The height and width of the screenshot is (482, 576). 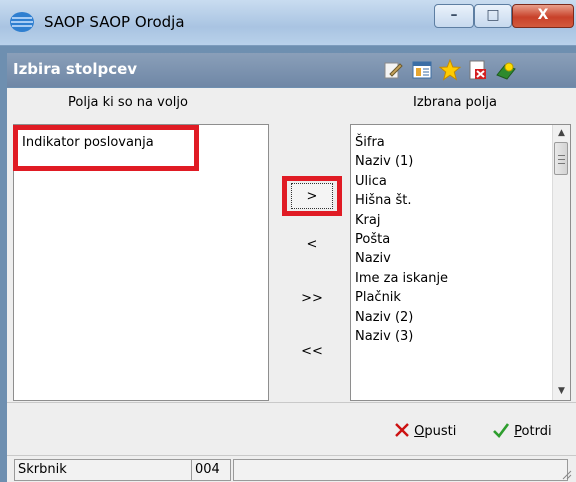 I want to click on list-item: Naziv (1), so click(x=401, y=161).